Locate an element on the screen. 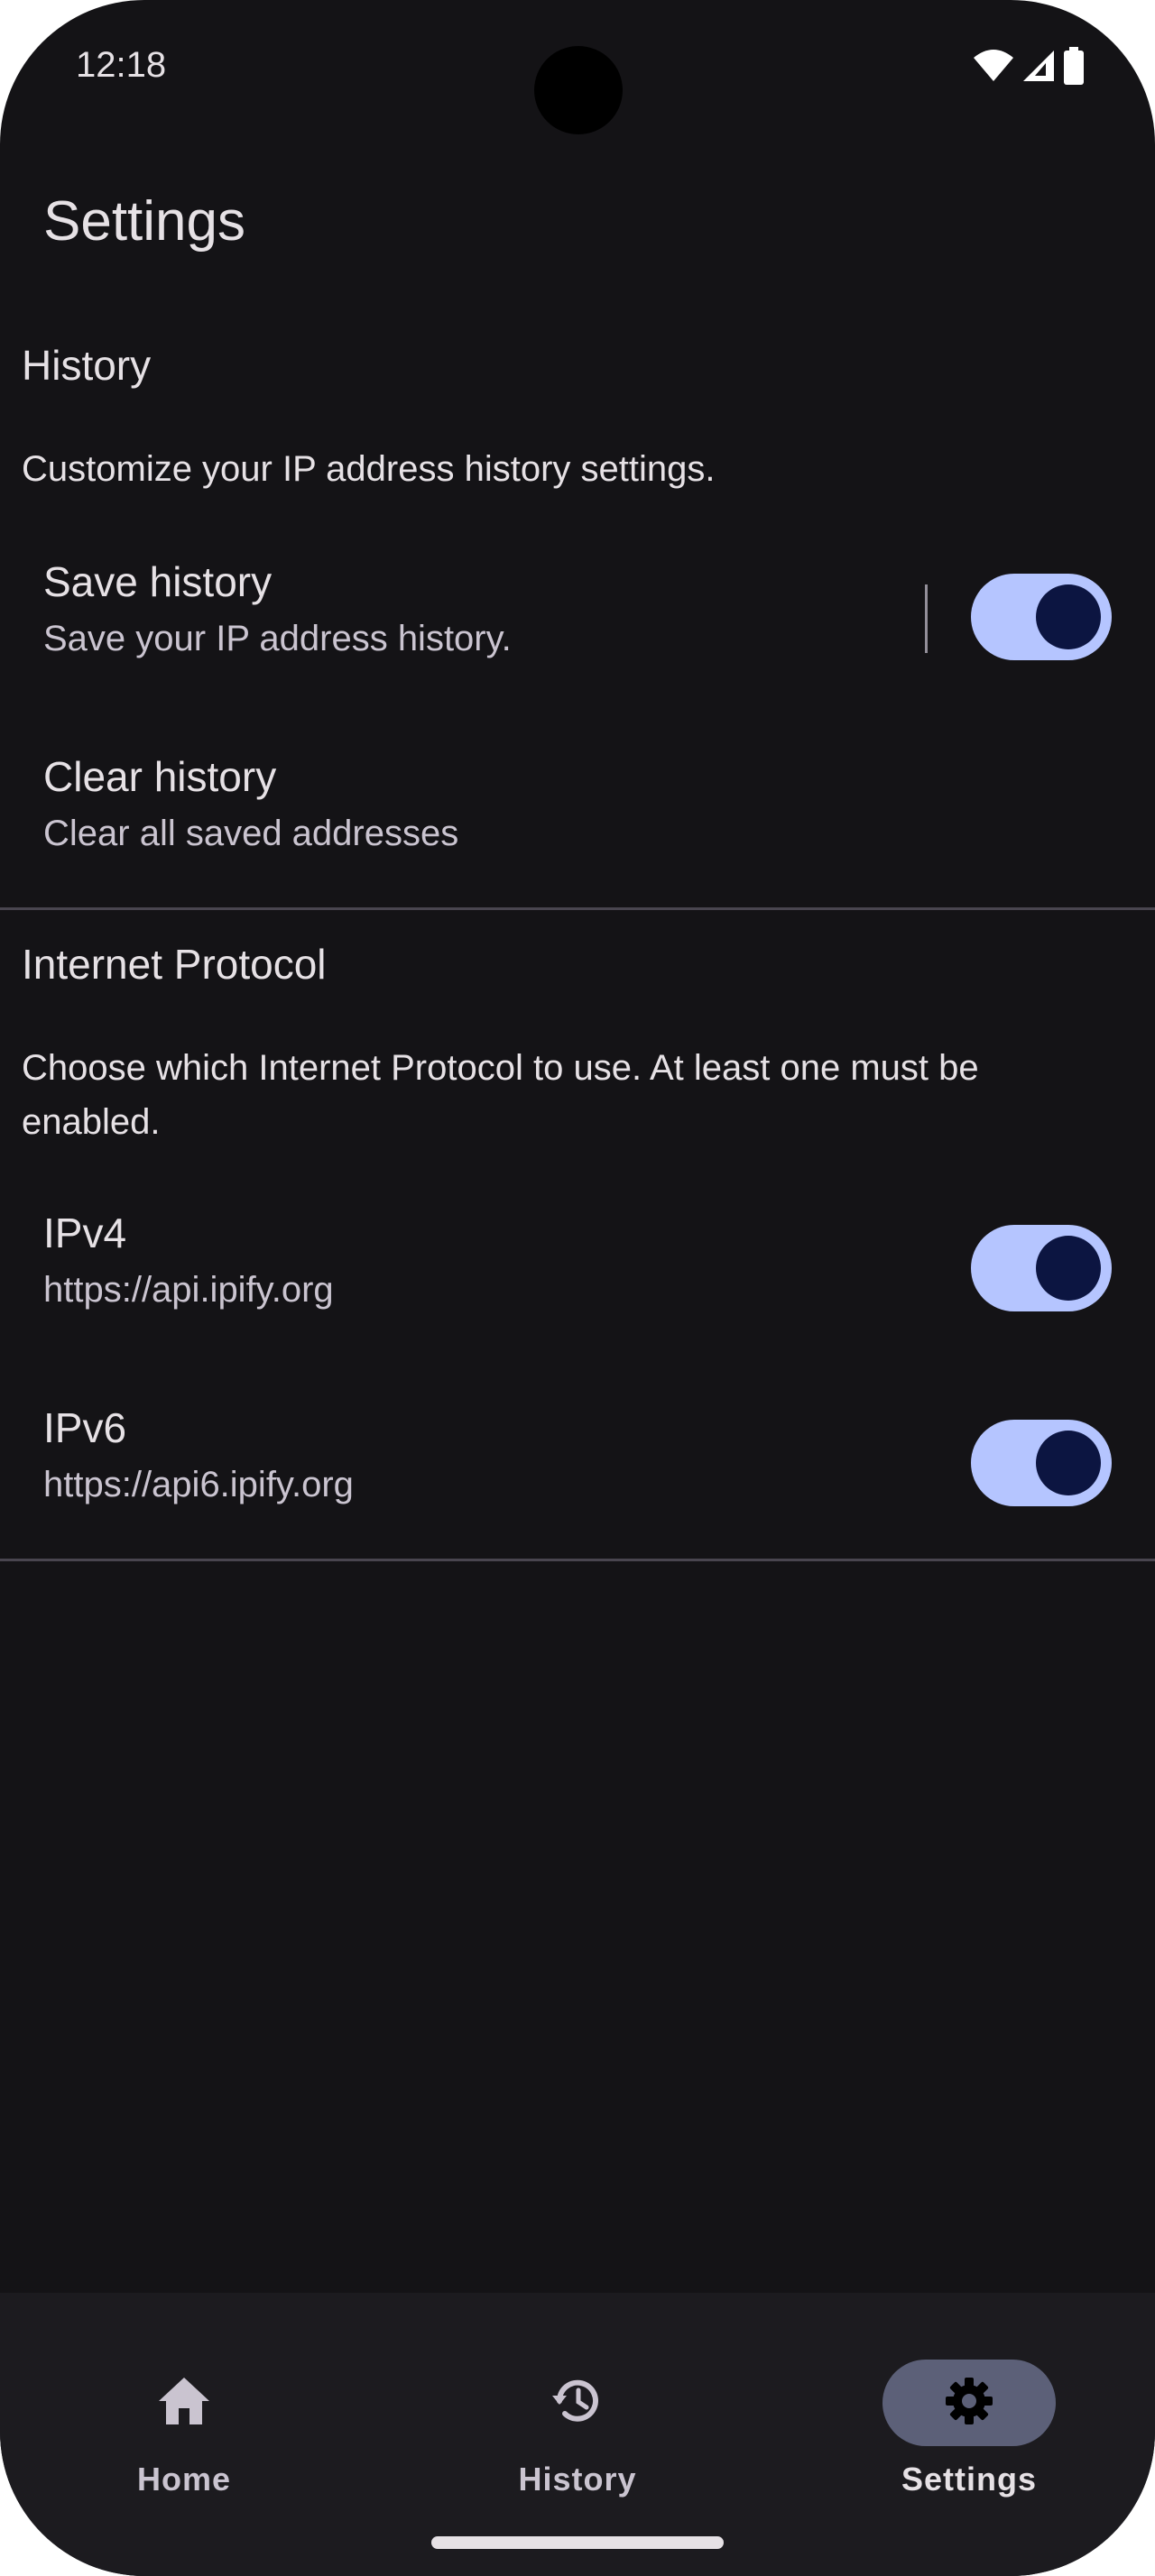  ipv4-title: IPv4 is located at coordinates (85, 1233).